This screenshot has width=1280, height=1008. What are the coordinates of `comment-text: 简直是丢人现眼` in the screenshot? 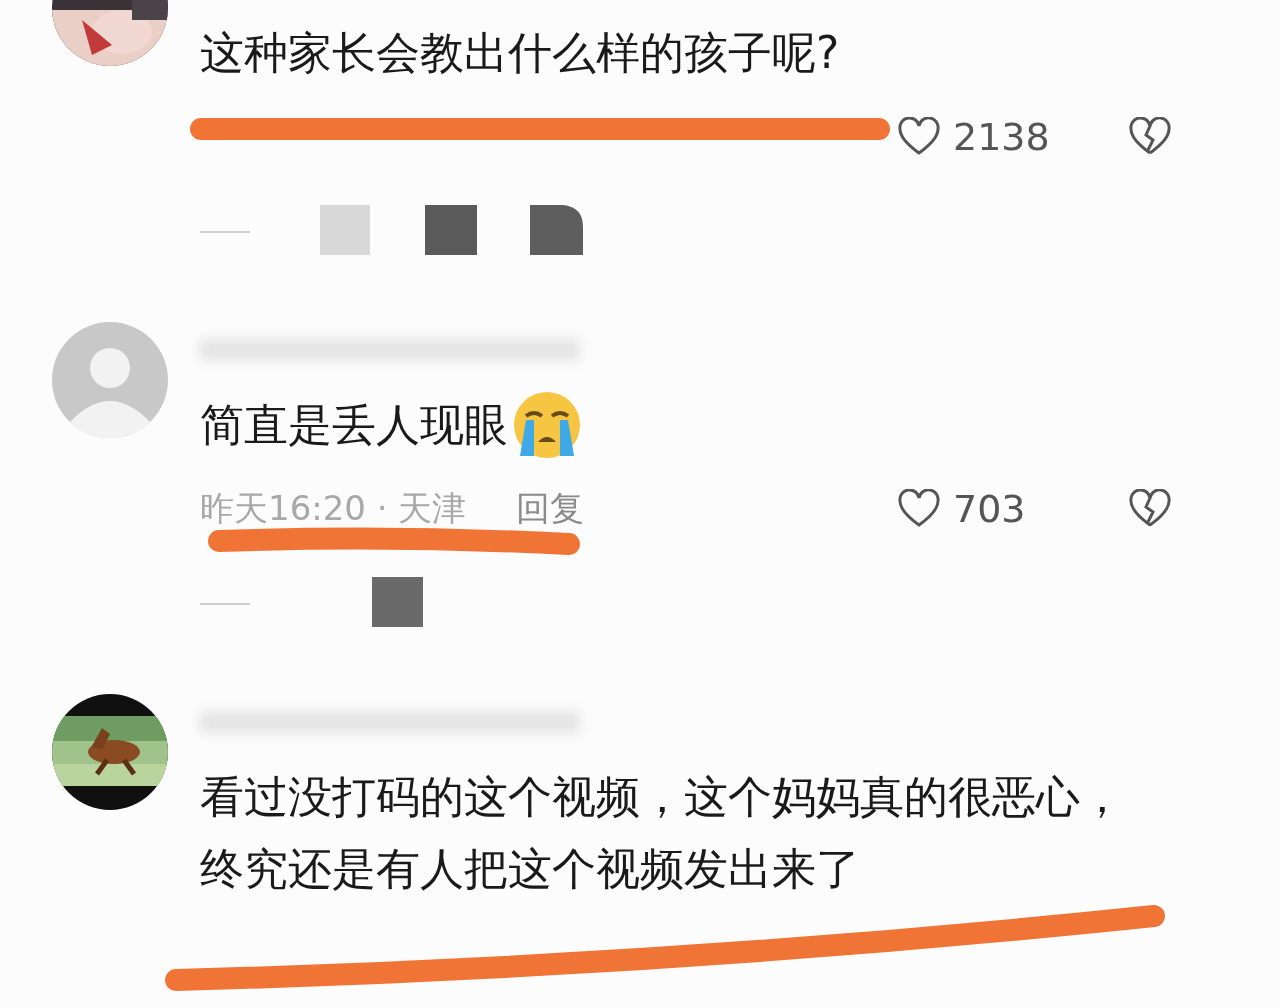 It's located at (354, 425).